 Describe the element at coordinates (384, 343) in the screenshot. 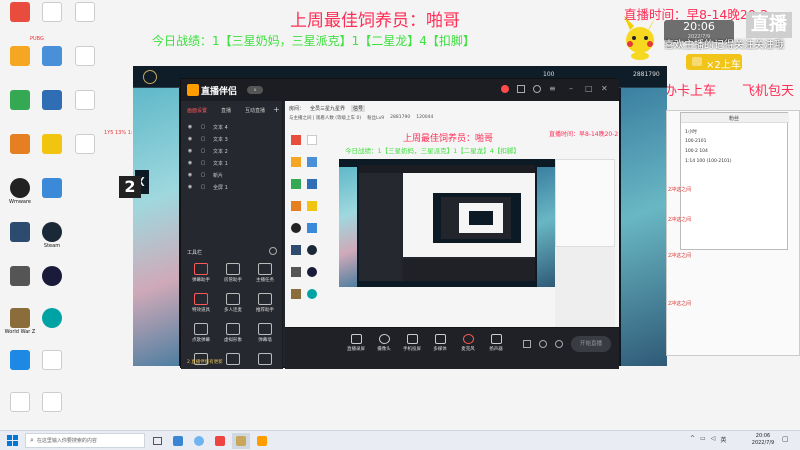

I see `camera-button: 摄像头` at that location.